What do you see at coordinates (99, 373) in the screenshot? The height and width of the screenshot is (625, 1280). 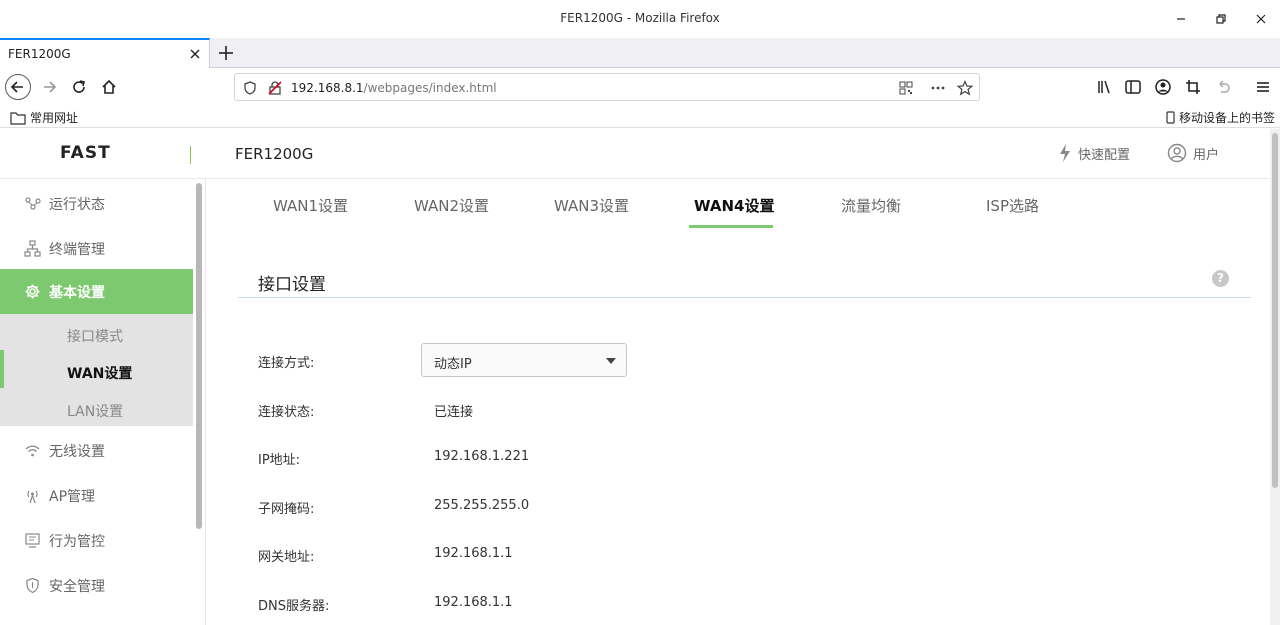 I see `submenu-item-wan-settings: WAN设置` at bounding box center [99, 373].